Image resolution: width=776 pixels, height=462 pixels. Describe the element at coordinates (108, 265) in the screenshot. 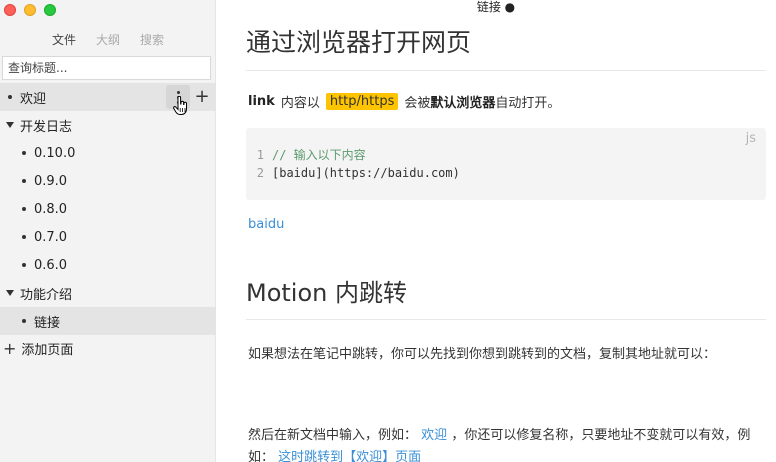

I see `tree-item-0-6-0: 0.6.0` at that location.